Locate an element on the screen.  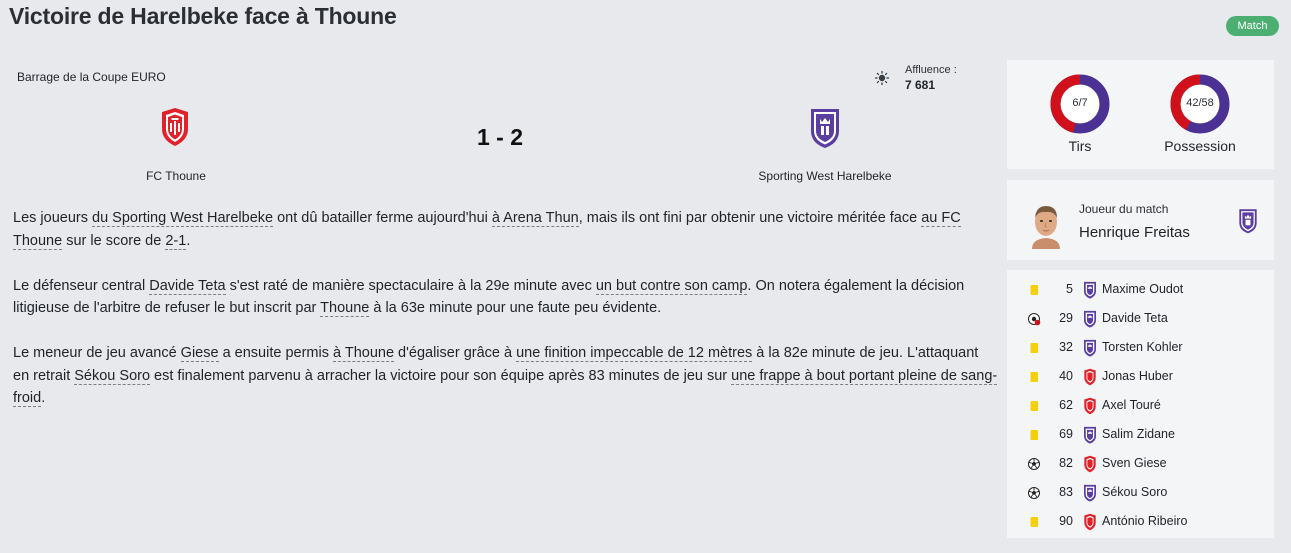
shots-value: 6/7 is located at coordinates (1080, 103).